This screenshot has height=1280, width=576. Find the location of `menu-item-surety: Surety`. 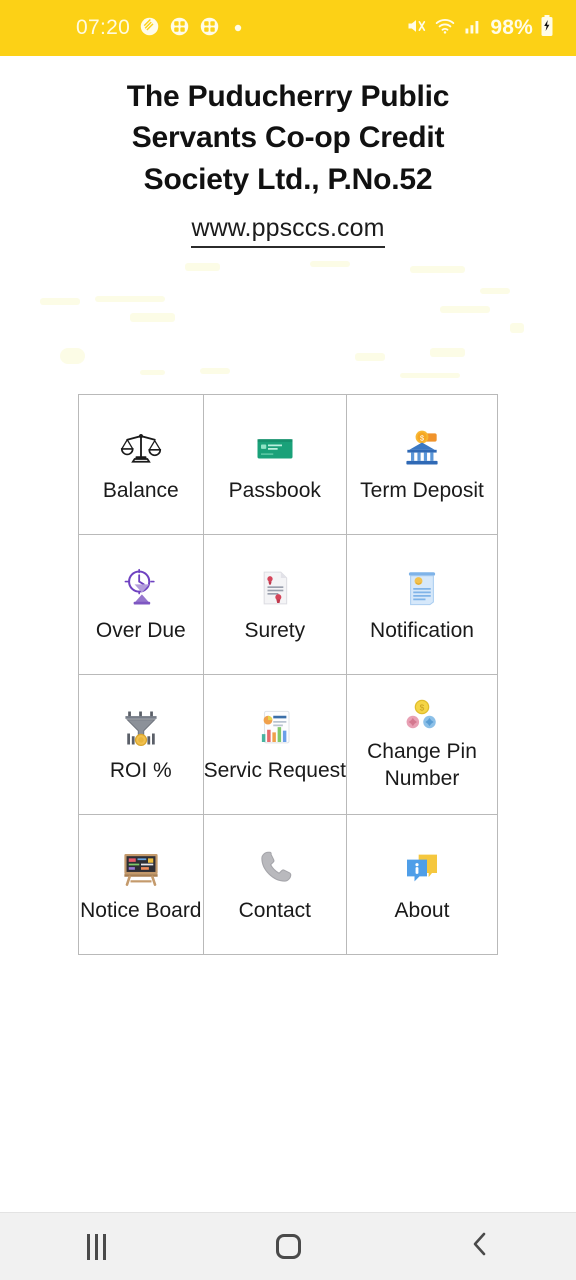

menu-item-surety: Surety is located at coordinates (275, 605).